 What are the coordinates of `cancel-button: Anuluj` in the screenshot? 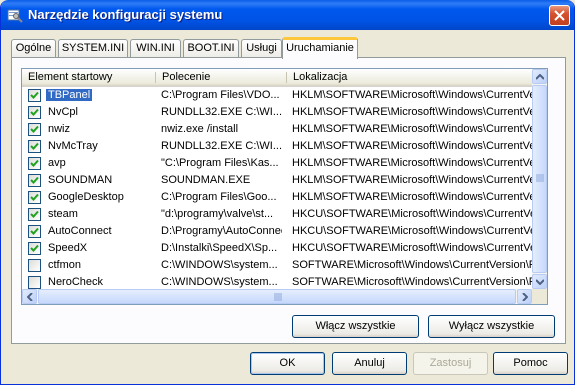 It's located at (369, 363).